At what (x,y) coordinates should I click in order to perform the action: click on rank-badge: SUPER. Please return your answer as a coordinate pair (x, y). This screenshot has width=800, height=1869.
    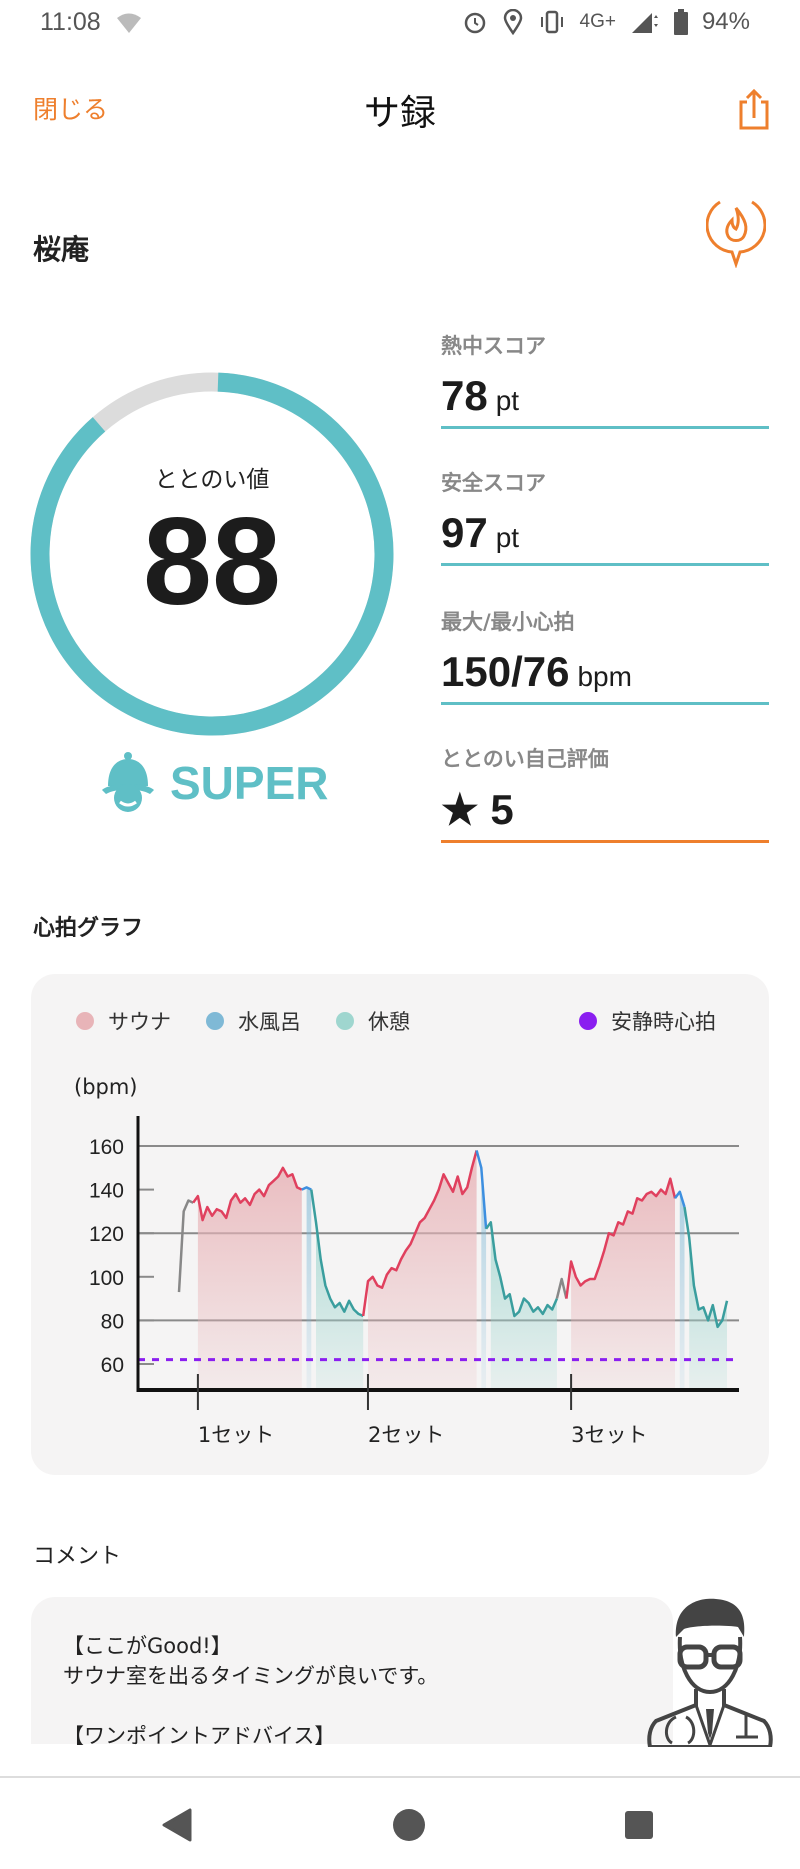
    Looking at the image, I should click on (214, 783).